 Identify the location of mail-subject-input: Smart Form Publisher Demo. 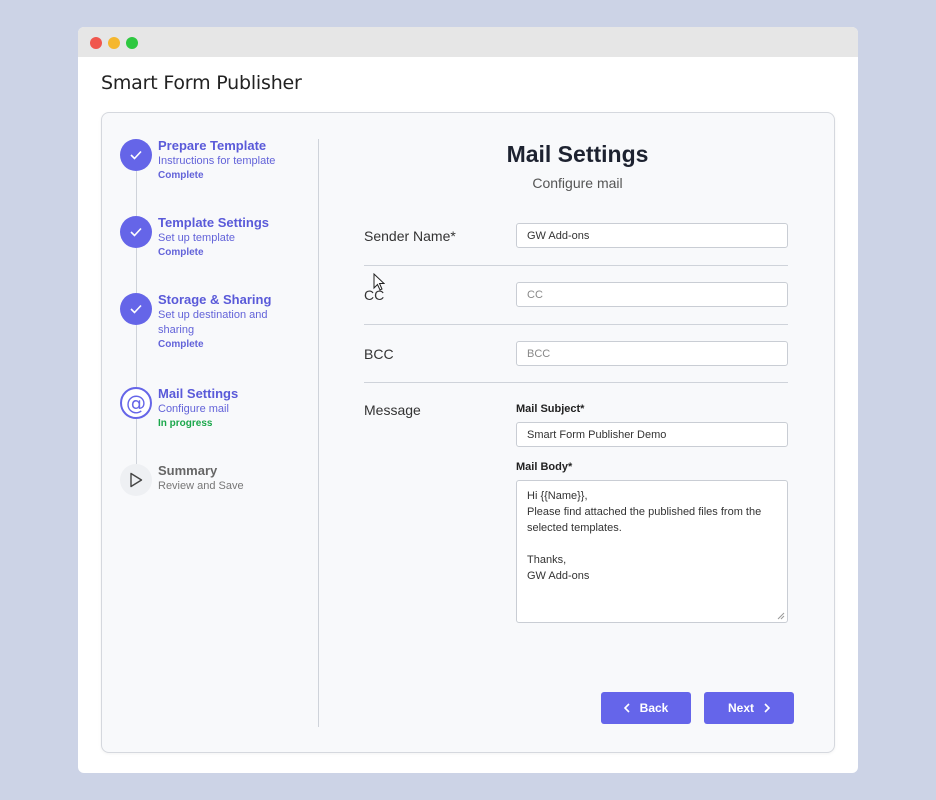
(652, 434).